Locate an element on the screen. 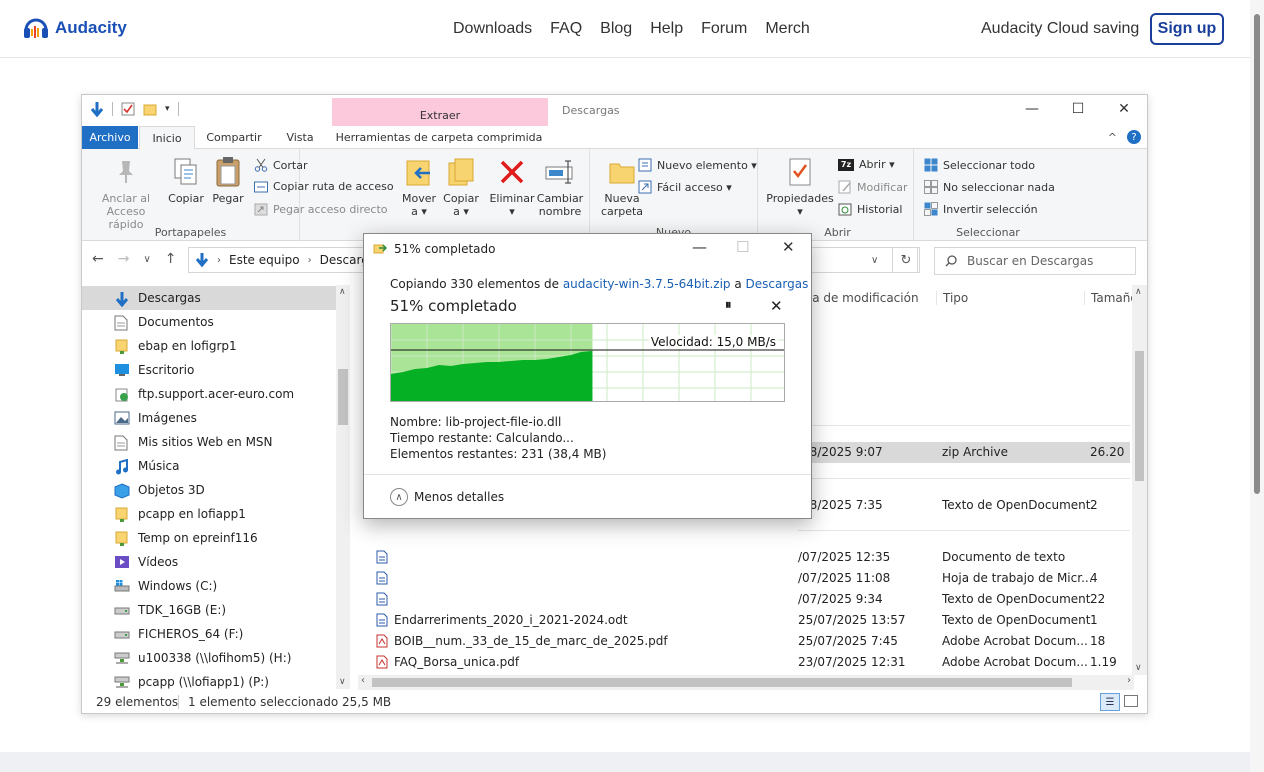 The width and height of the screenshot is (1264, 772). nav-merch: Merch is located at coordinates (787, 29).